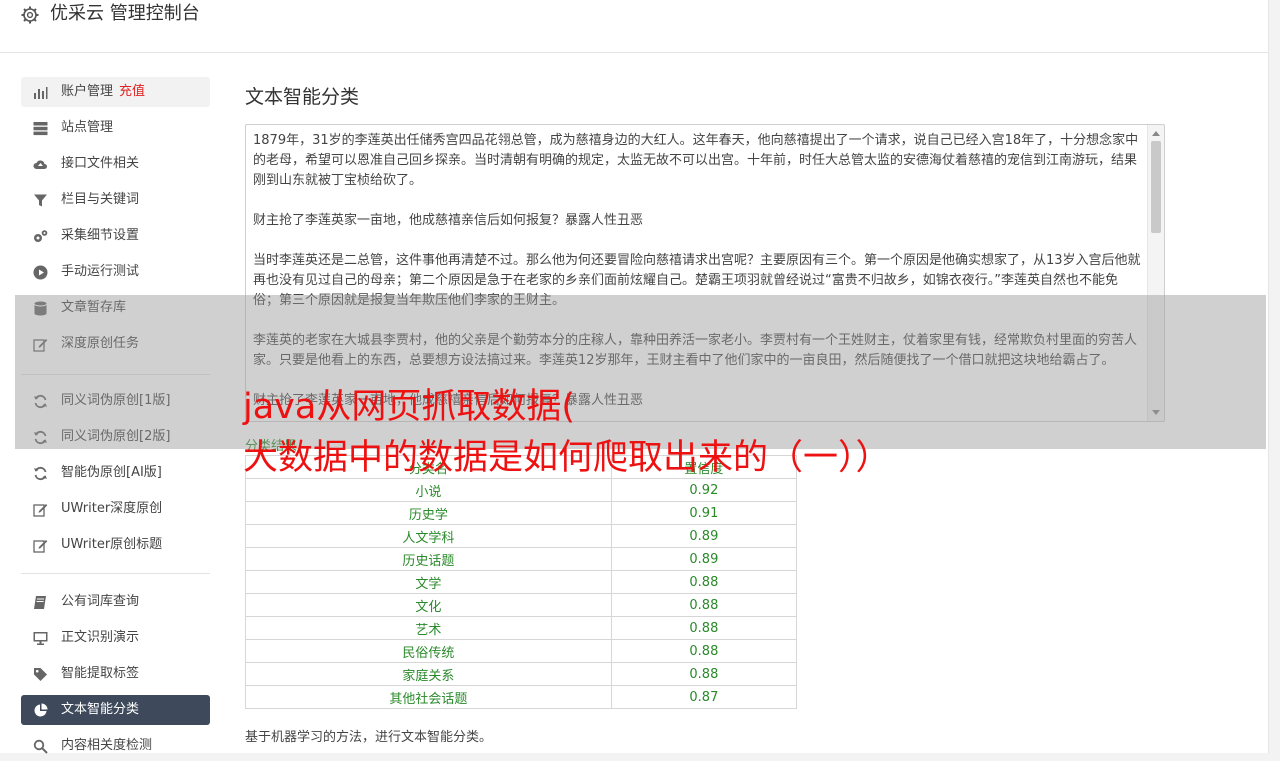 The image size is (1280, 761). Describe the element at coordinates (428, 605) in the screenshot. I see `category-cell: 文化` at that location.